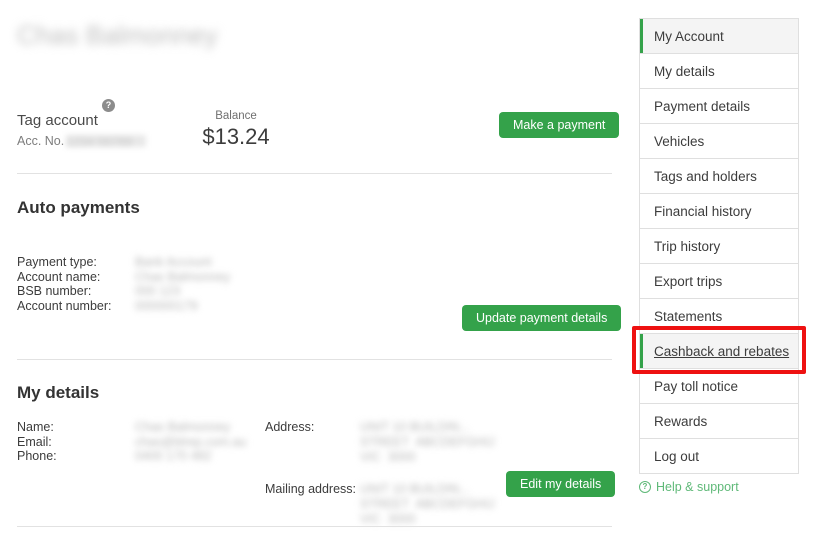 Image resolution: width=813 pixels, height=537 pixels. Describe the element at coordinates (34, 441) in the screenshot. I see `field-label: Email:` at that location.